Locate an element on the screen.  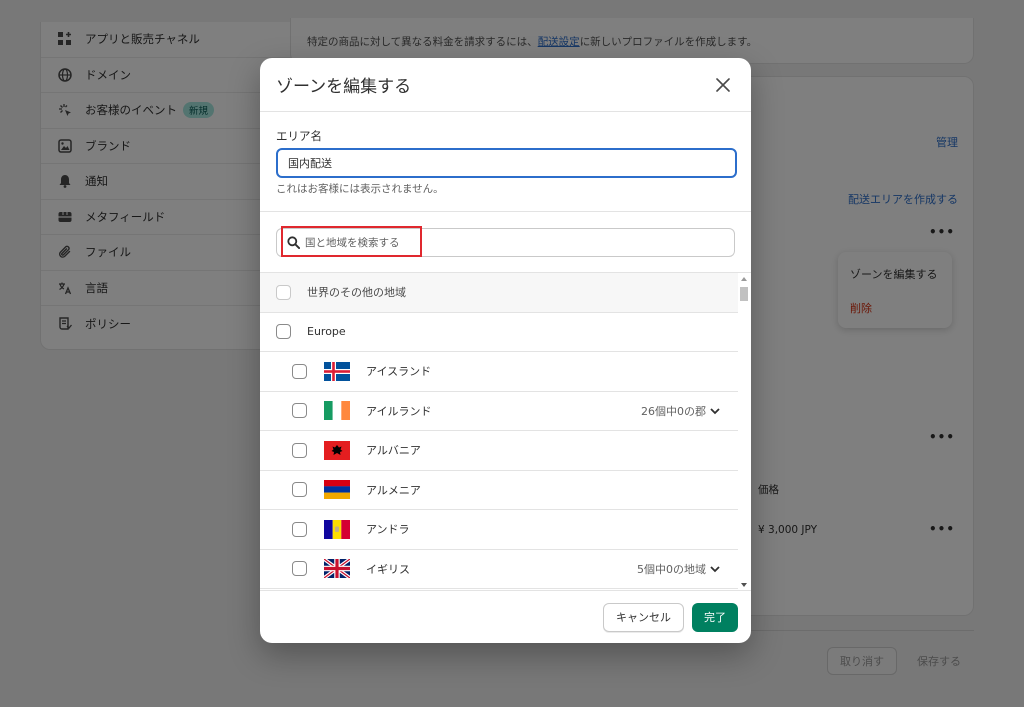
country-row: アルバニア is located at coordinates (499, 451).